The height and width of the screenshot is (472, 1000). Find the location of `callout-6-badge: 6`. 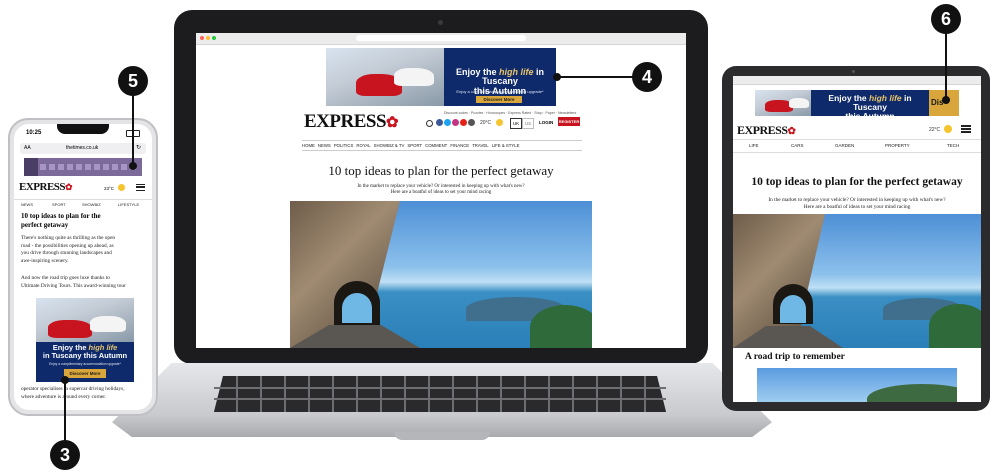

callout-6-badge: 6 is located at coordinates (946, 19).